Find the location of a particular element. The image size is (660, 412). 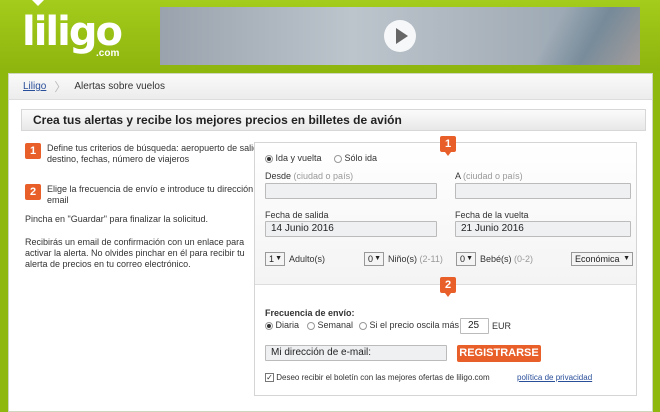

section-1-badge: 1 is located at coordinates (448, 144).